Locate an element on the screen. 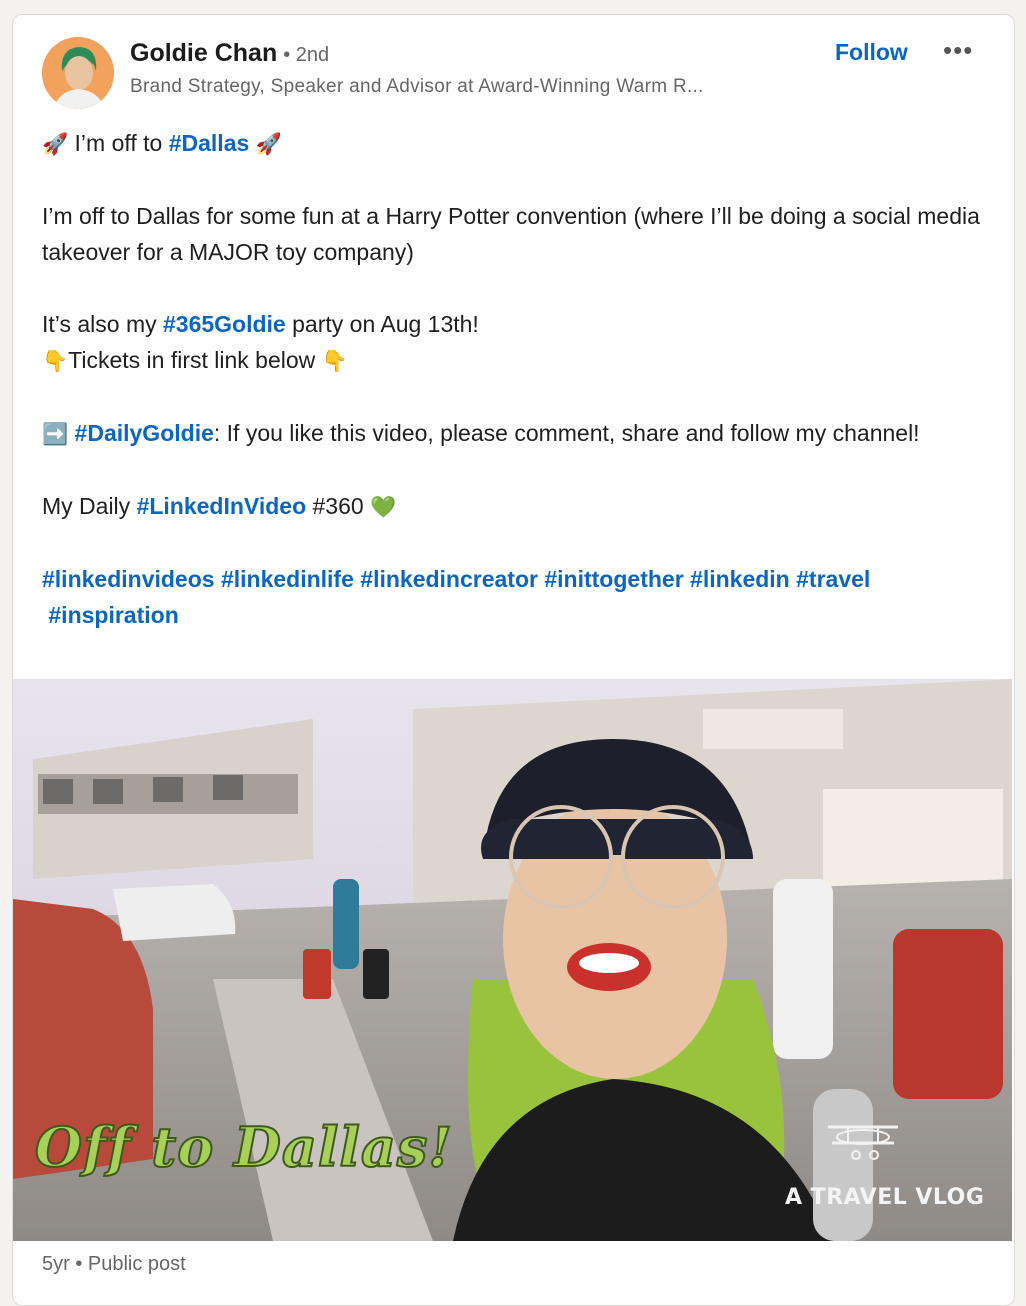  author-name: Goldie Chan is located at coordinates (203, 53).